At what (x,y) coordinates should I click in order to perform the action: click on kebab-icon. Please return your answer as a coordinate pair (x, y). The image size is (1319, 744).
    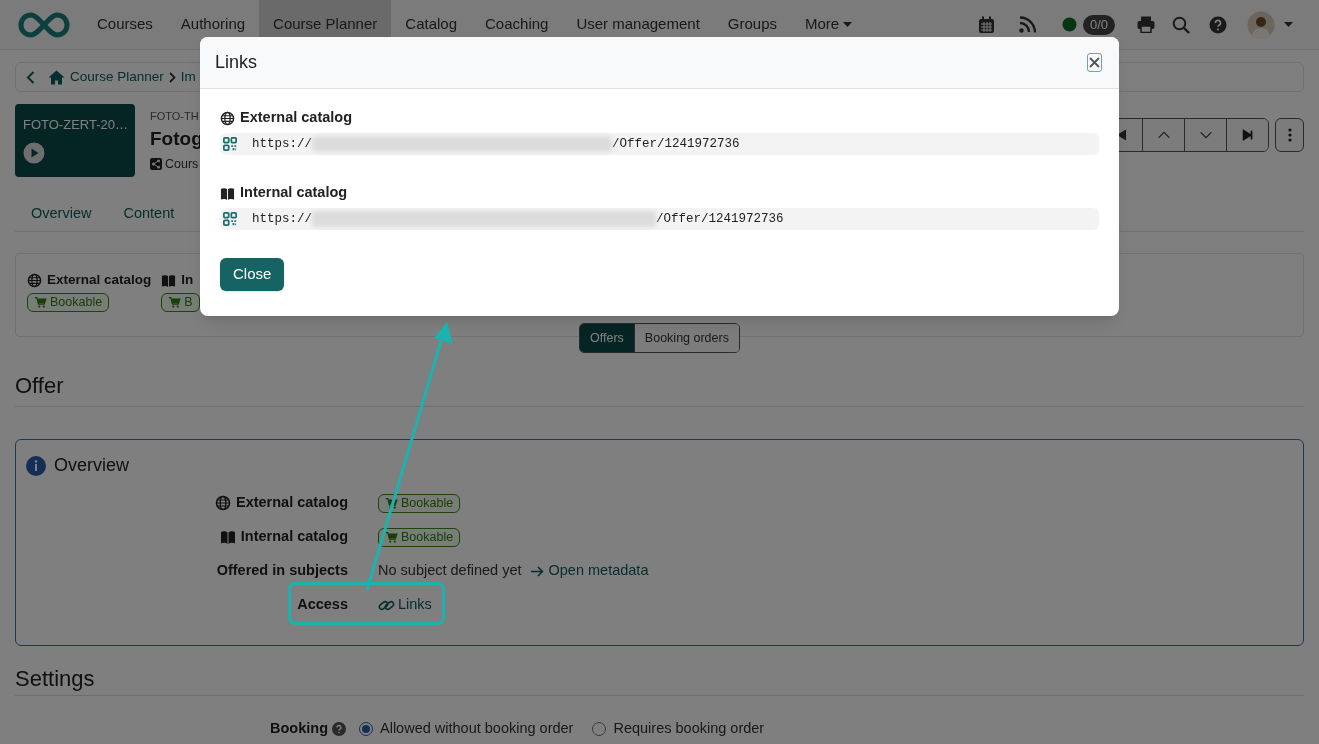
    Looking at the image, I should click on (1289, 135).